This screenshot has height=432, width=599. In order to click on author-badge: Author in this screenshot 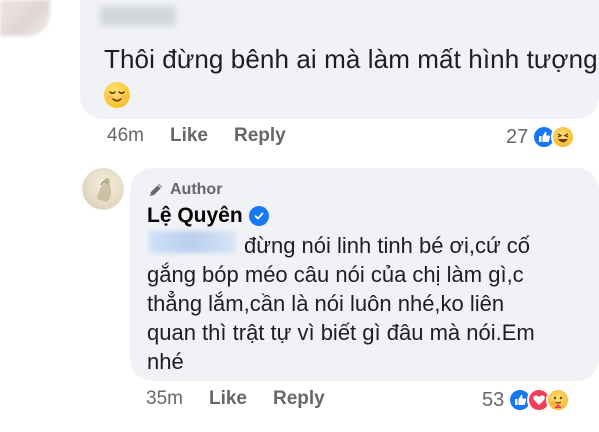, I will do `click(185, 190)`.